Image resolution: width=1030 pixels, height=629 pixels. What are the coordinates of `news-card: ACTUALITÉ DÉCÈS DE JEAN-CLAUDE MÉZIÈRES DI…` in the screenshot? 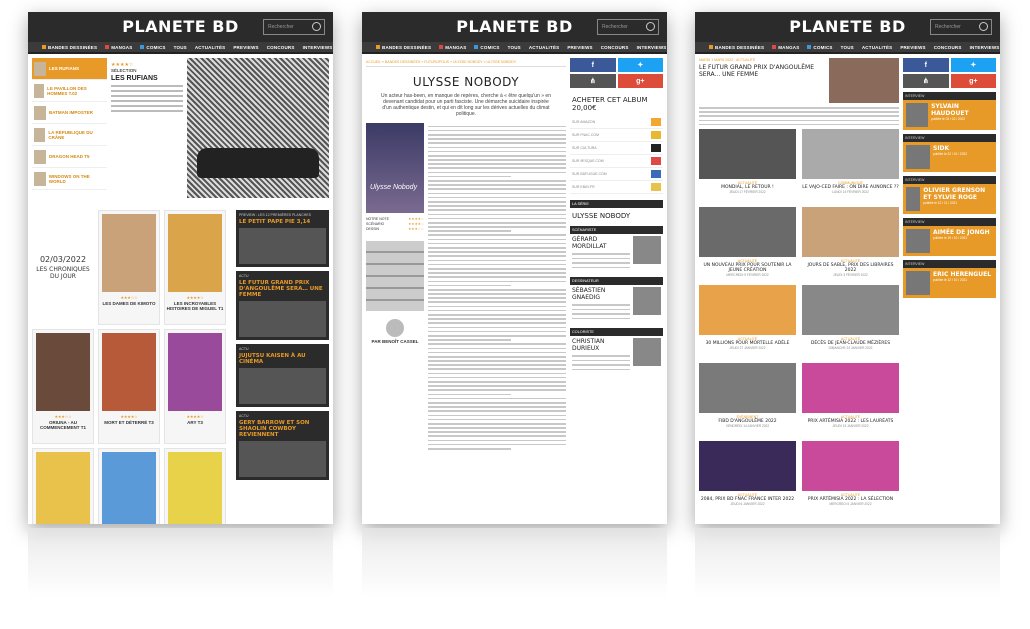 It's located at (850, 321).